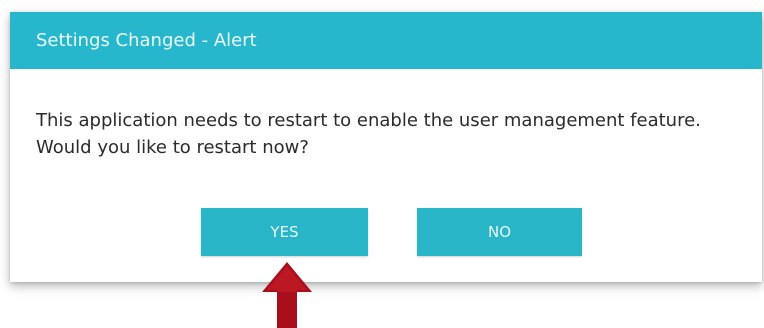  I want to click on dialog-title: Settings Changed - Alert, so click(146, 40).